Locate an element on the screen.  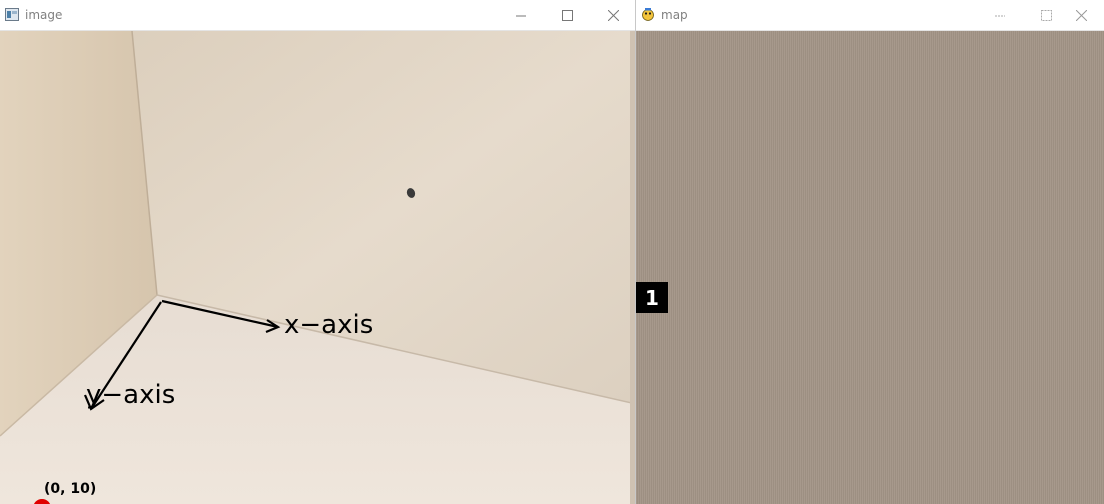
step-number-badge: 1 is located at coordinates (652, 297).